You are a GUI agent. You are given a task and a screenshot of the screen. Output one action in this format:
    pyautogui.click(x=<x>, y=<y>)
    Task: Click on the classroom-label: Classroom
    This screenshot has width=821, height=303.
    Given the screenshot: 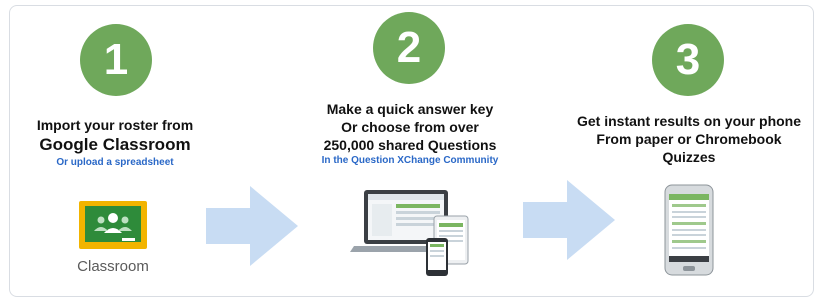 What is the action you would take?
    pyautogui.click(x=113, y=266)
    